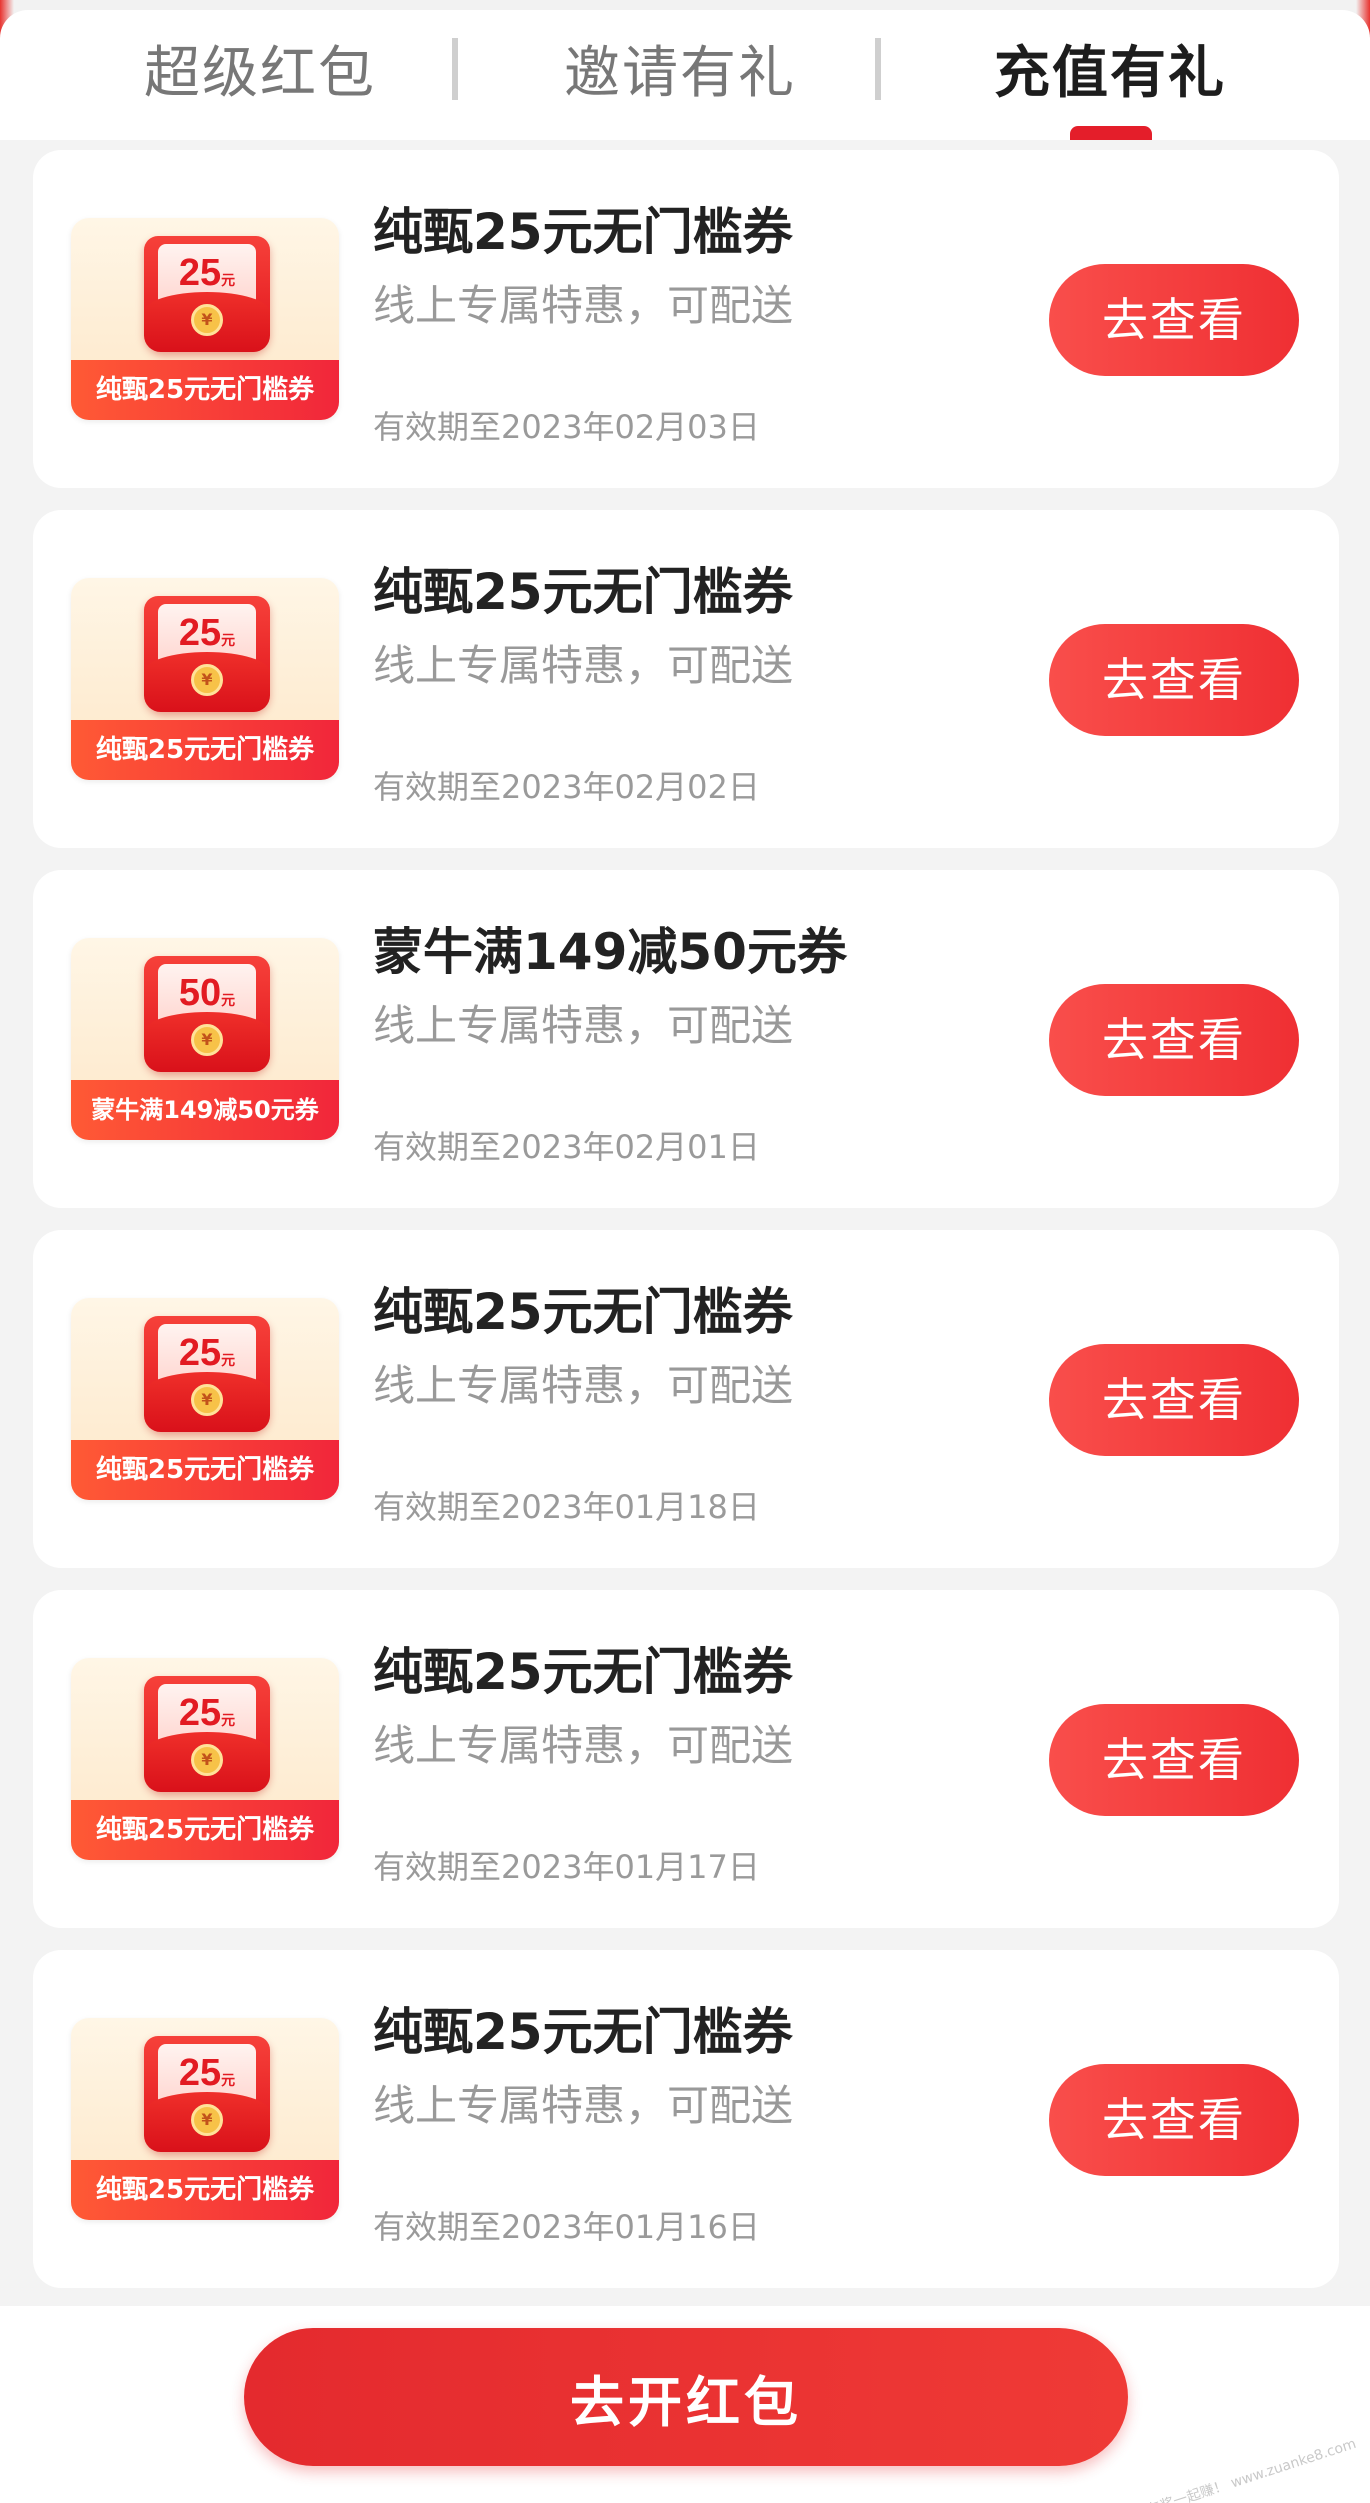 This screenshot has height=2503, width=1370. I want to click on active-tab-indicator, so click(1111, 133).